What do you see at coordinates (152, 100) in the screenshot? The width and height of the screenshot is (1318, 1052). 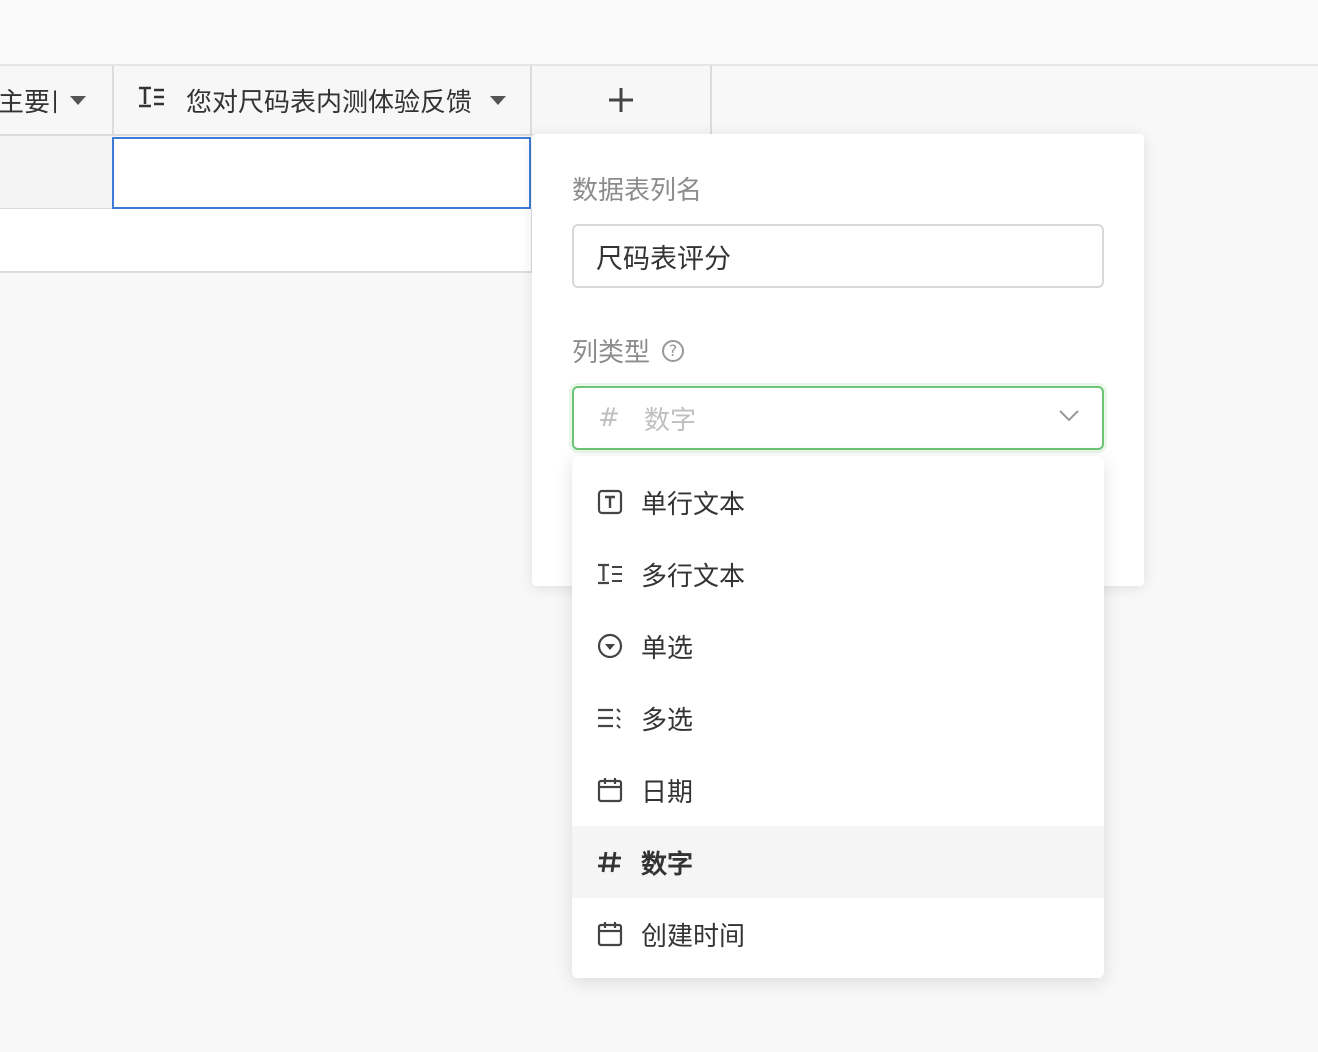 I see `multiline-text-icon` at bounding box center [152, 100].